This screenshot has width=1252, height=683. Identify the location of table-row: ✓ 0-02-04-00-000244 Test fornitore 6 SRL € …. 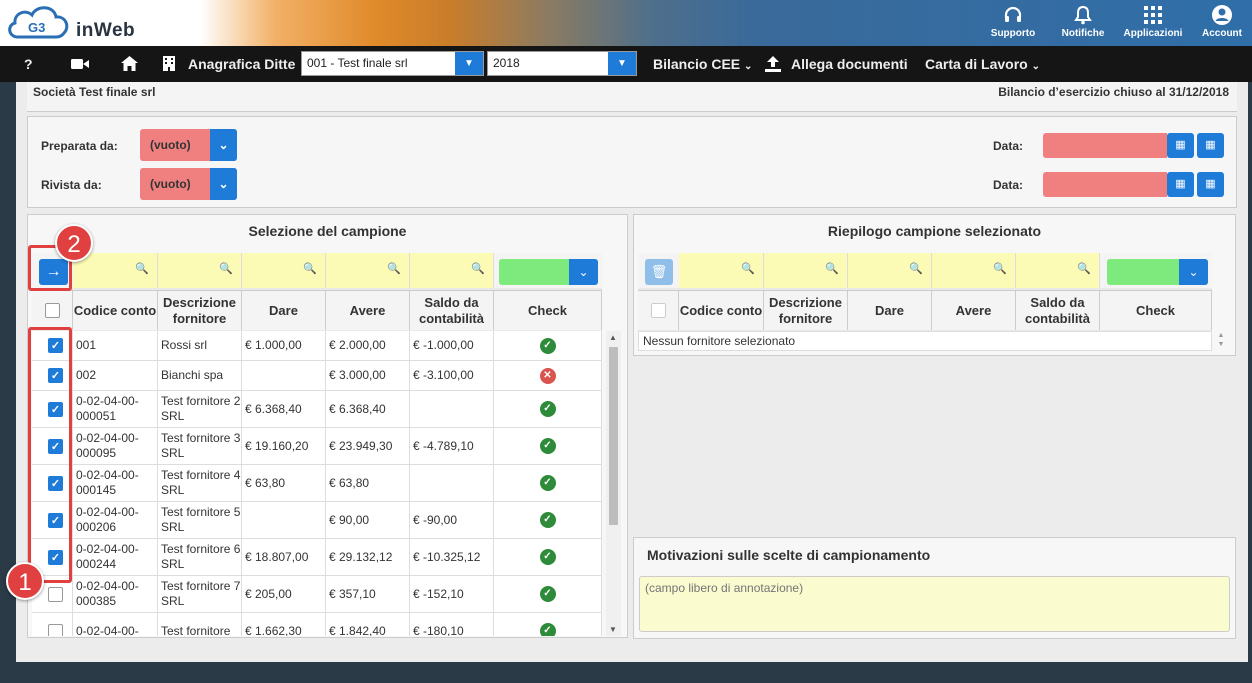
(317, 557).